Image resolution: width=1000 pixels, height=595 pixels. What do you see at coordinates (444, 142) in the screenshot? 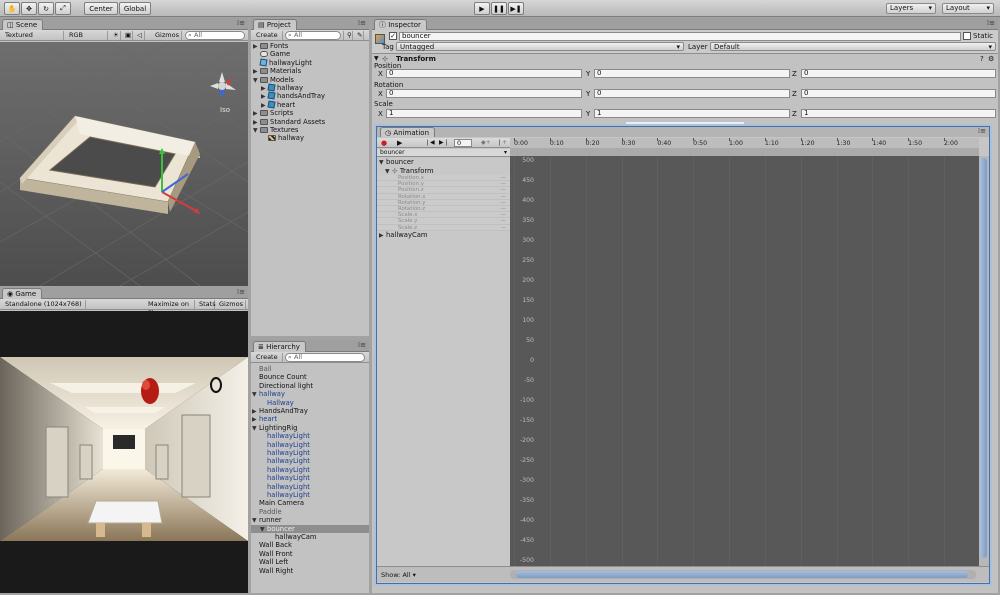
I see `next-key-button: ▶❘` at bounding box center [444, 142].